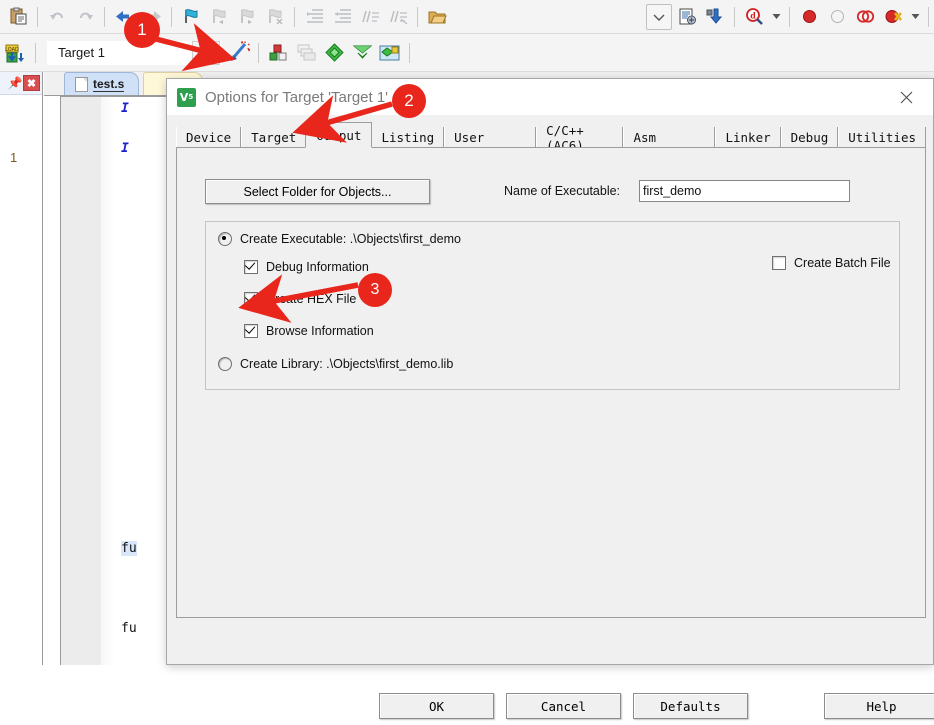 This screenshot has height=725, width=934. Describe the element at coordinates (219, 17) in the screenshot. I see `previous-bookmark-icon` at that location.